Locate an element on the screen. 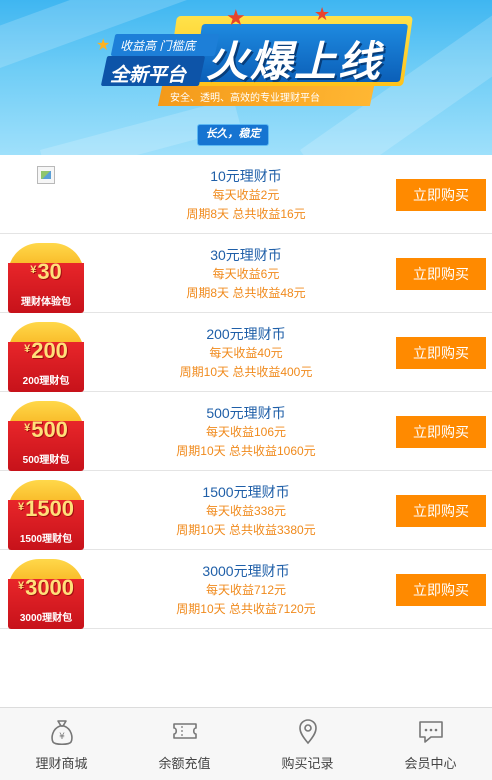 The width and height of the screenshot is (492, 780). badge-name: 3000理财包 is located at coordinates (46, 618).